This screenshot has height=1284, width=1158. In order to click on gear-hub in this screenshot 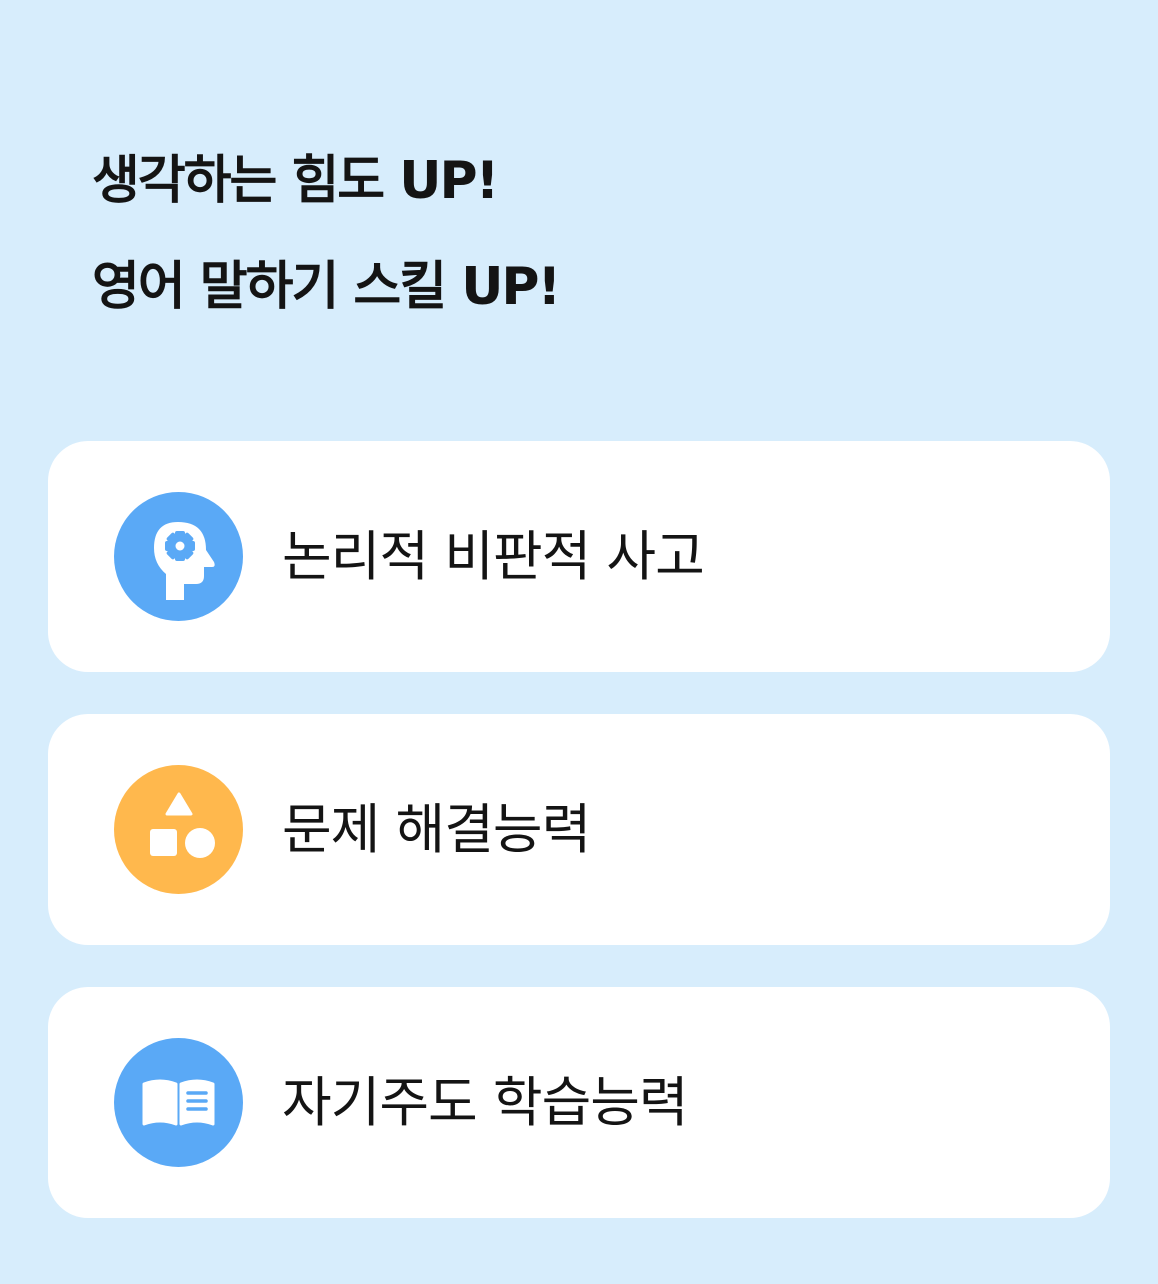, I will do `click(180, 546)`.